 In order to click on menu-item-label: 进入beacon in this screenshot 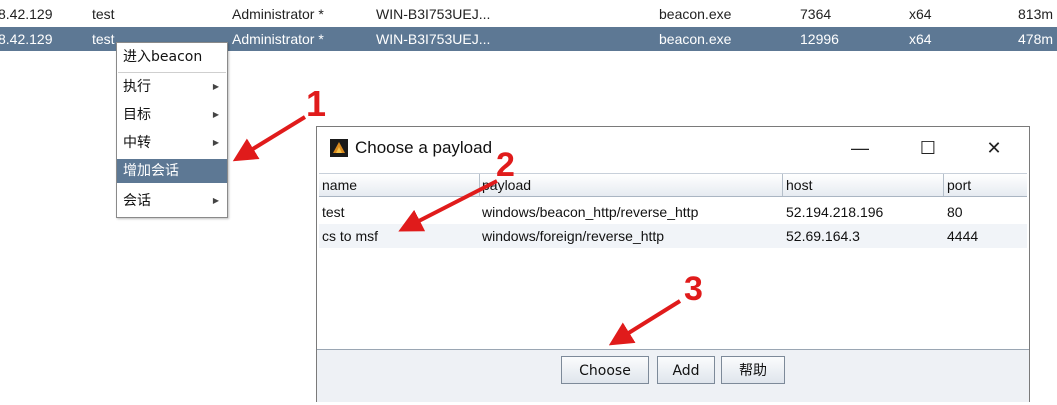, I will do `click(163, 57)`.